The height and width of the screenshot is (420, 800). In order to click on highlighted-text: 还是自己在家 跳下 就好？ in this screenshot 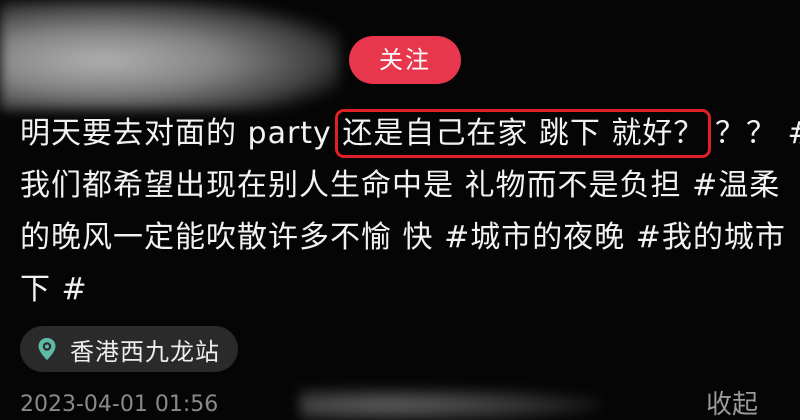, I will do `click(523, 133)`.